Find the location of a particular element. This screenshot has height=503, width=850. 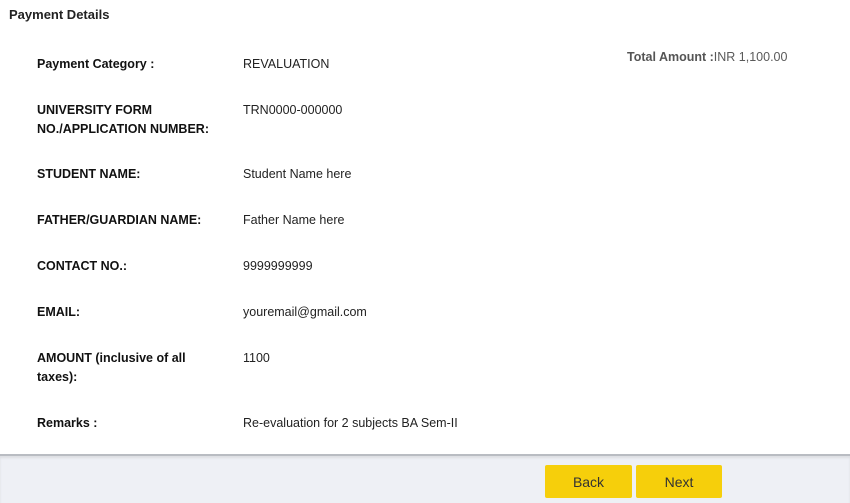

remarks-label: Remarks : is located at coordinates (67, 423).